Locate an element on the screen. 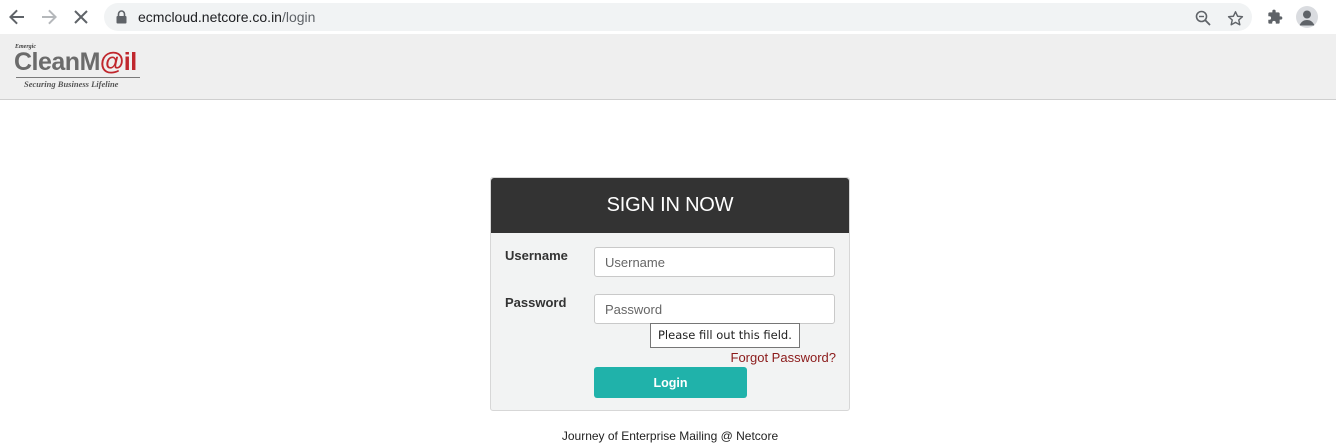 This screenshot has width=1336, height=445. address-bar: ecmcloud.netcore.co.in/login is located at coordinates (678, 17).